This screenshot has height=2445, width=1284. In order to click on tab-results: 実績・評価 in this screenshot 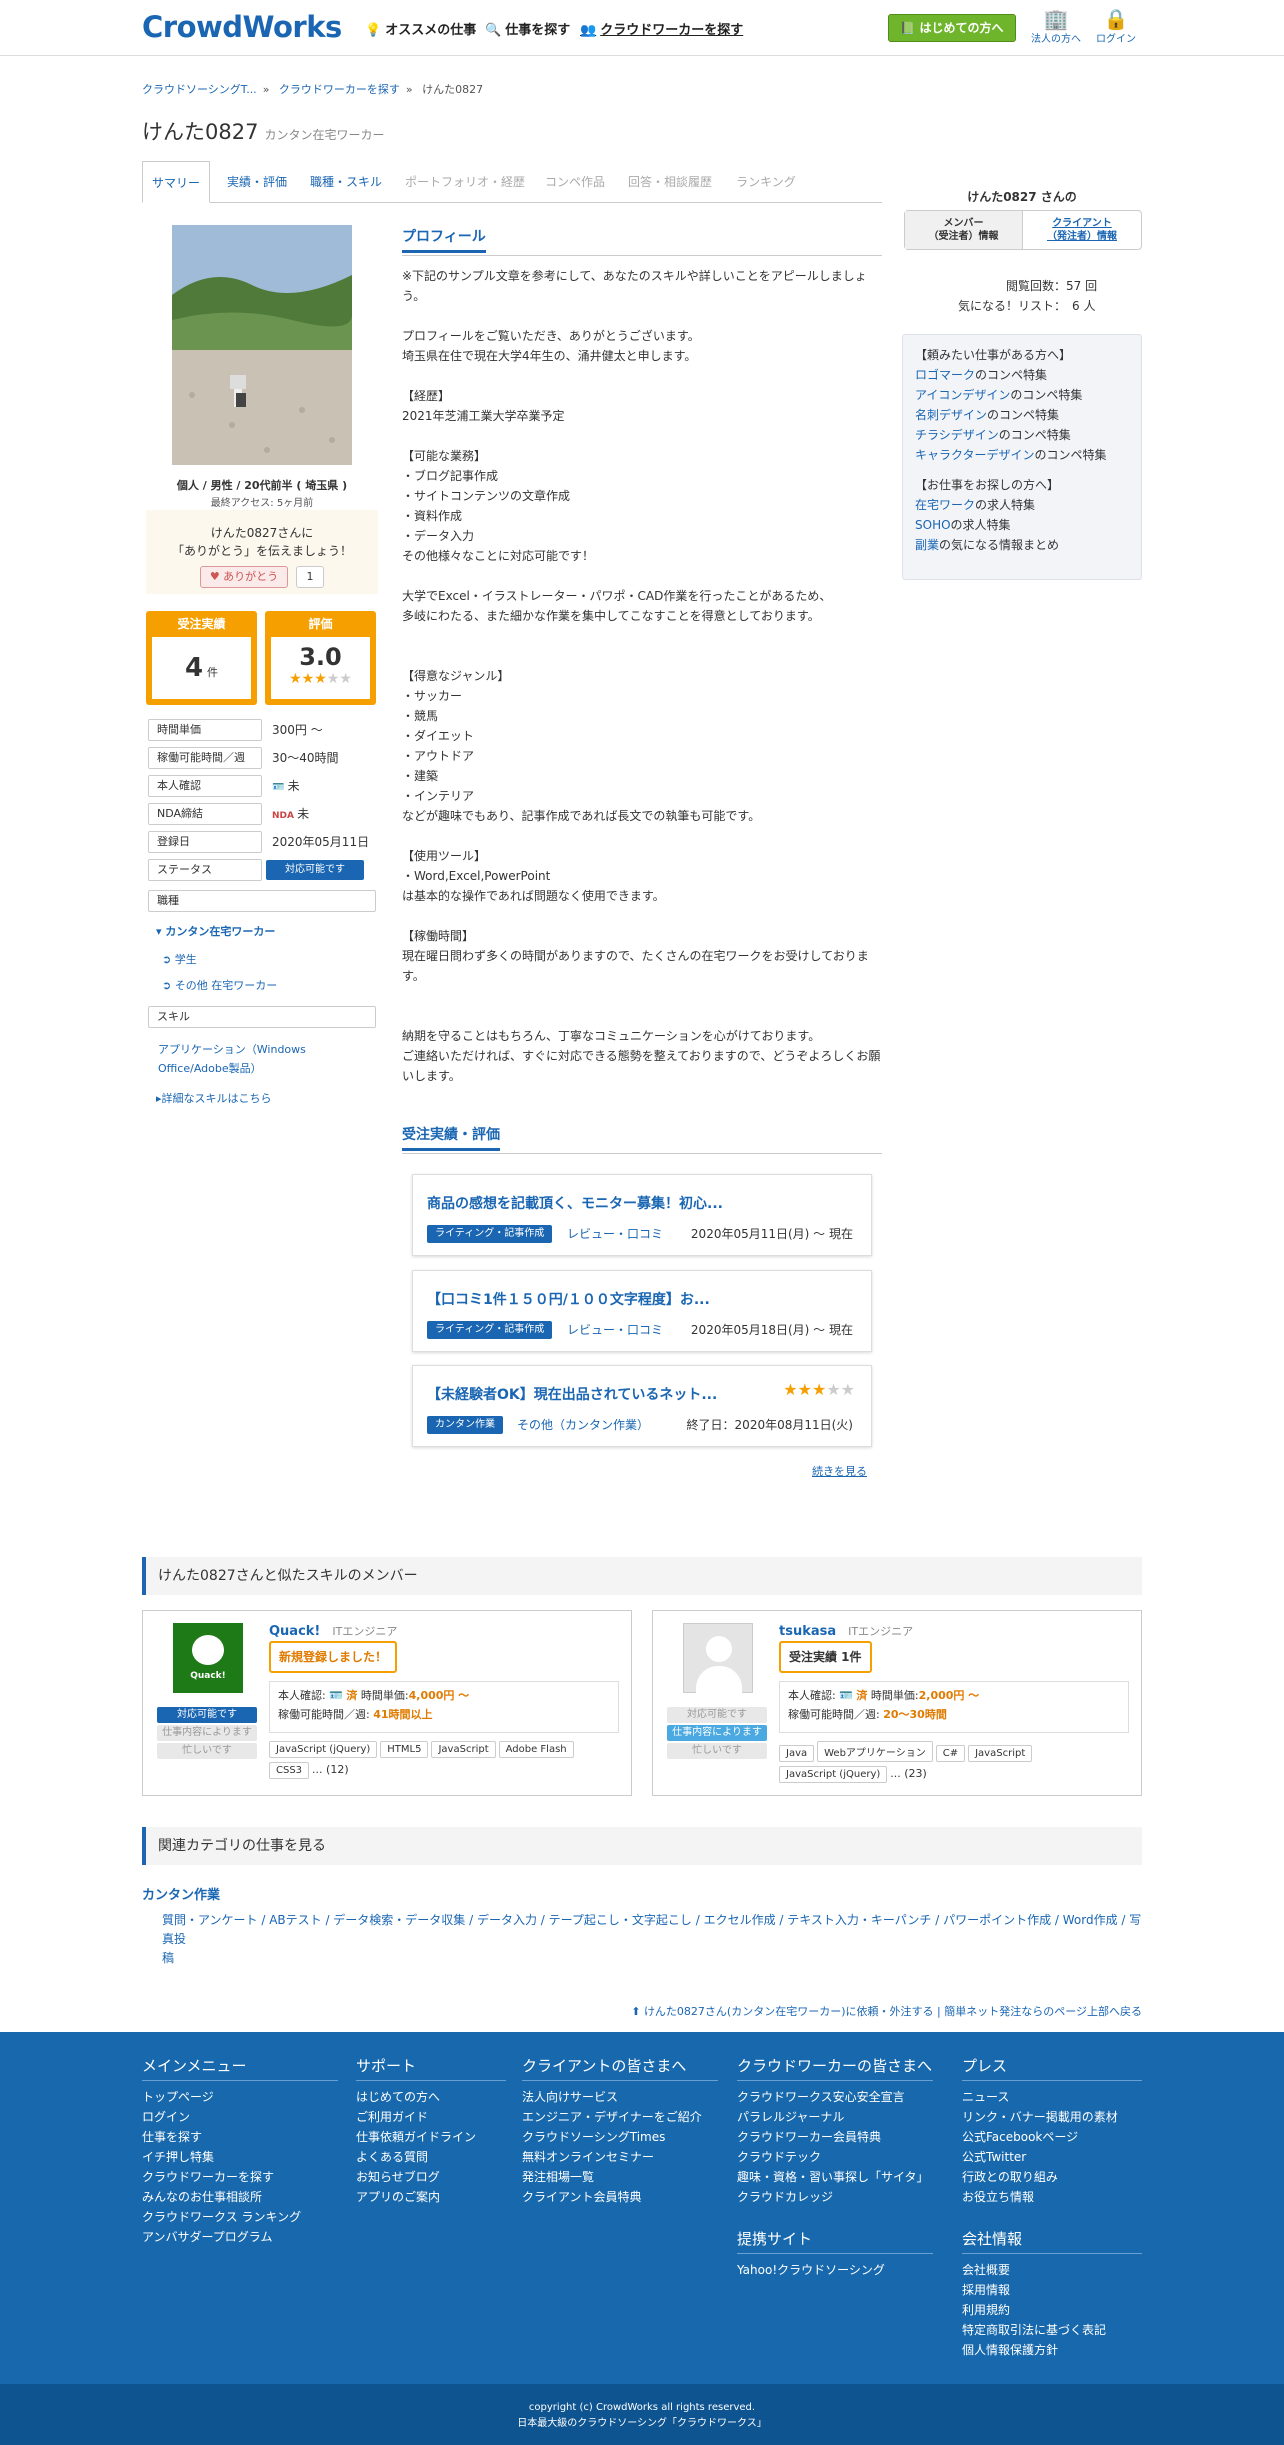, I will do `click(257, 182)`.